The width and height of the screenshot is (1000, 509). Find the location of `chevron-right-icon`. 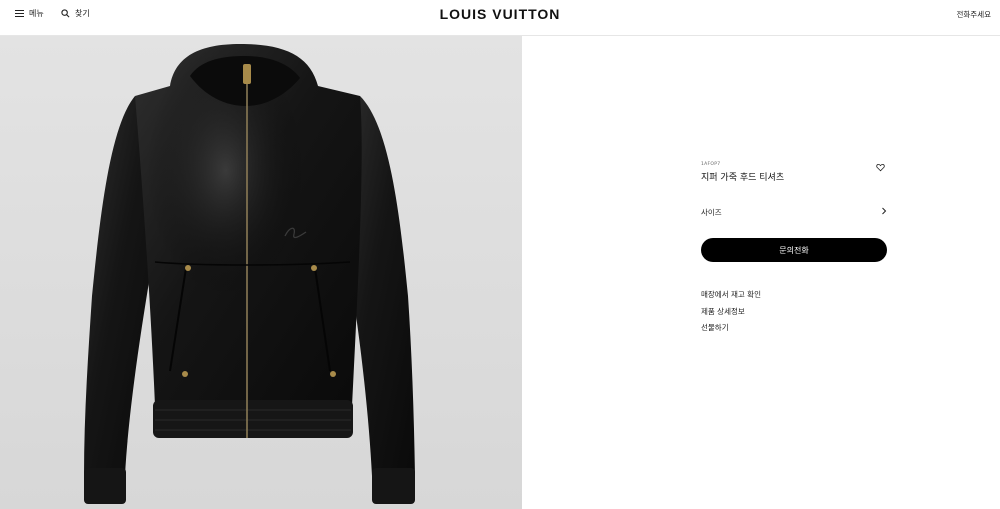

chevron-right-icon is located at coordinates (884, 211).